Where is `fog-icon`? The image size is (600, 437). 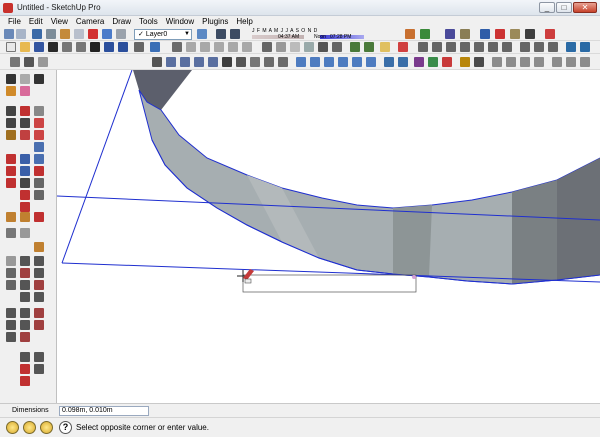
fog-icon is located at coordinates (410, 34).